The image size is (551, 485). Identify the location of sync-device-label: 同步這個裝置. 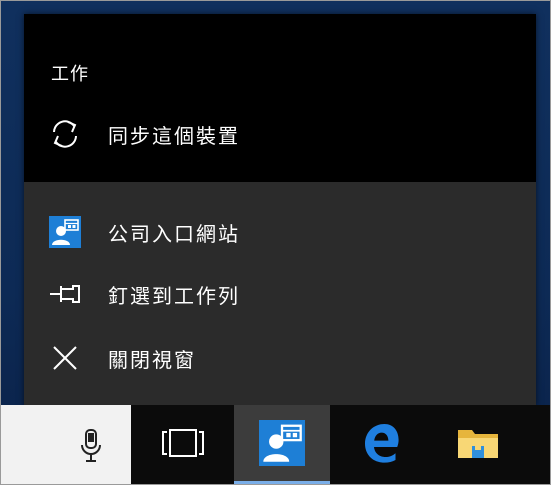
(174, 135).